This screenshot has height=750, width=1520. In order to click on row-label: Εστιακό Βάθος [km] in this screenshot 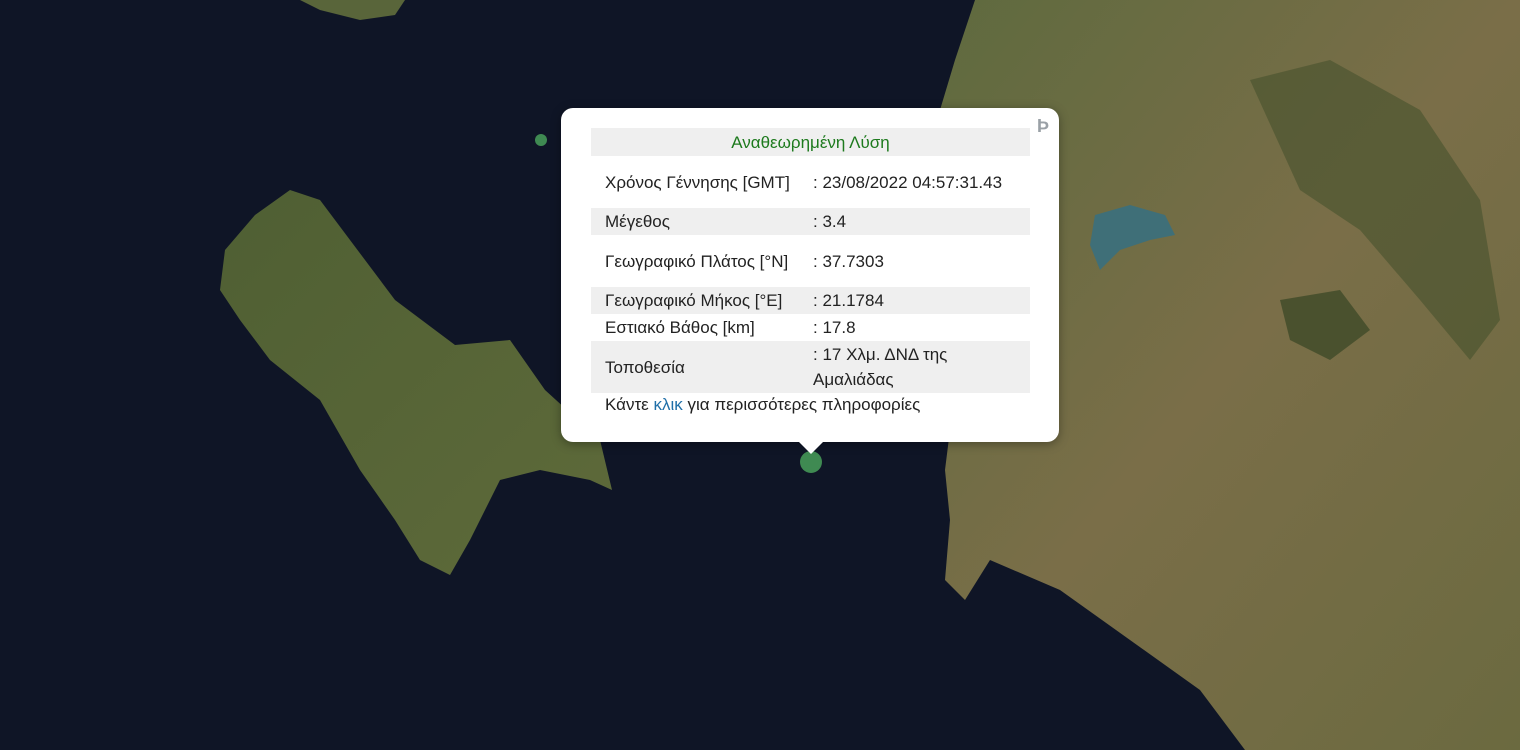, I will do `click(680, 327)`.